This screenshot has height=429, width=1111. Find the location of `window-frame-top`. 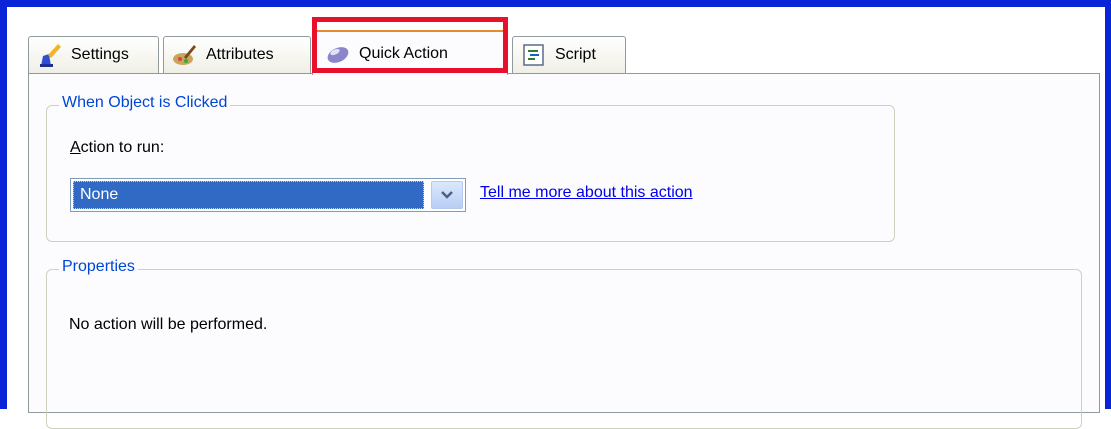

window-frame-top is located at coordinates (555, 3).